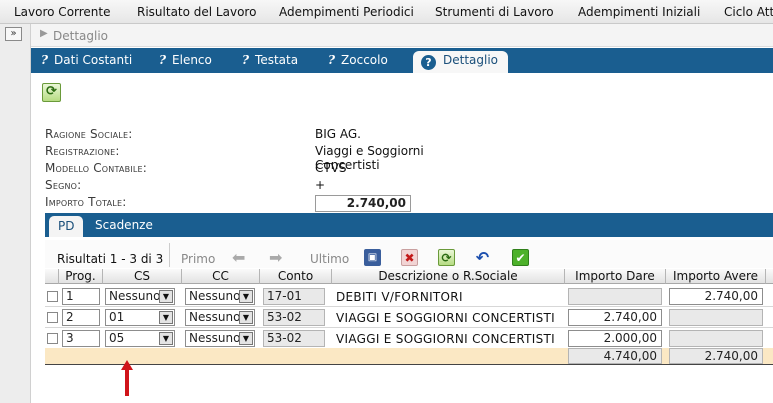  I want to click on tab-zoccolo: ? Zoccolo, so click(358, 60).